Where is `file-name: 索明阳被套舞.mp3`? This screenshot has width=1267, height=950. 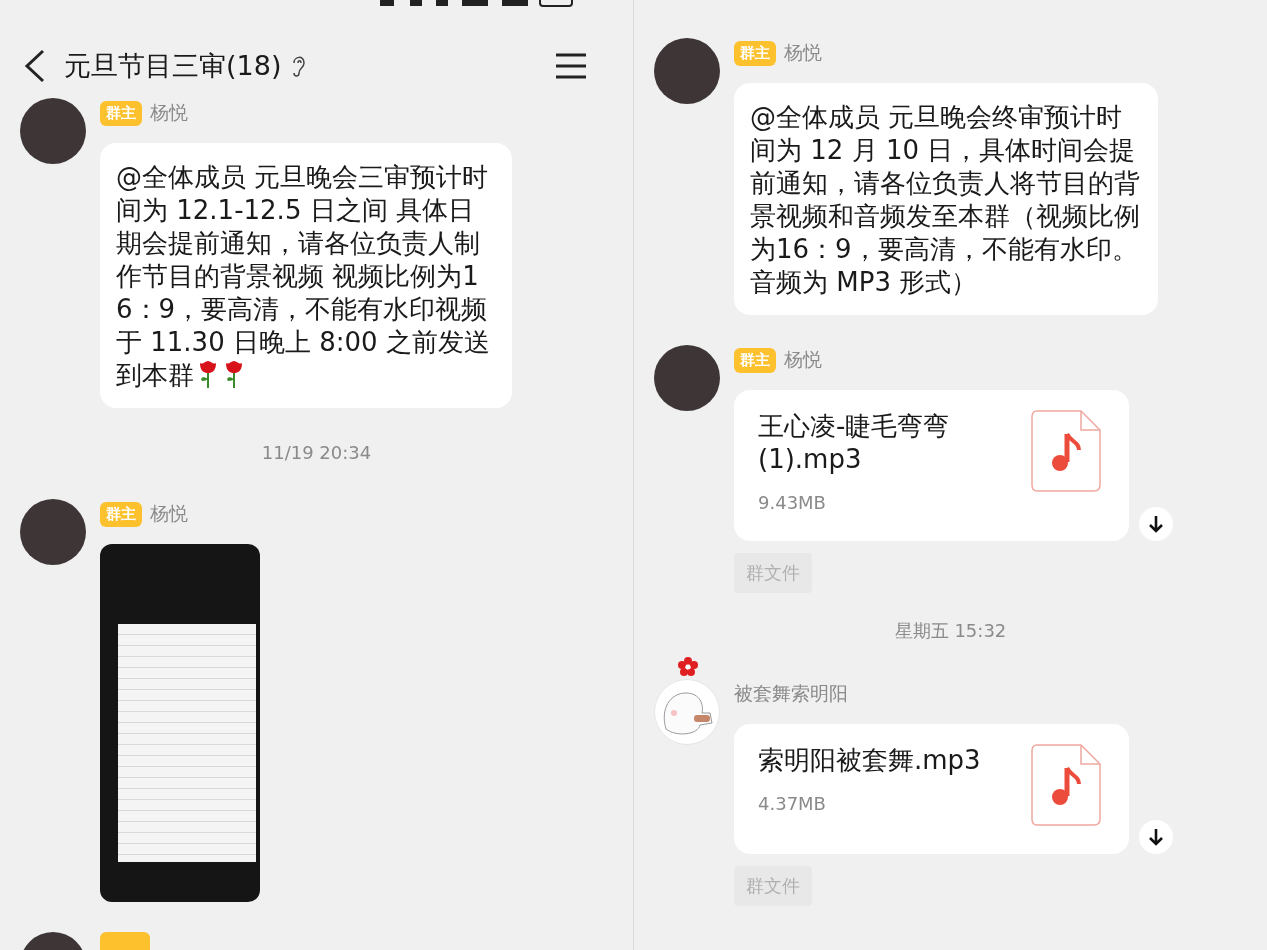
file-name: 索明阳被套舞.mp3 is located at coordinates (870, 760).